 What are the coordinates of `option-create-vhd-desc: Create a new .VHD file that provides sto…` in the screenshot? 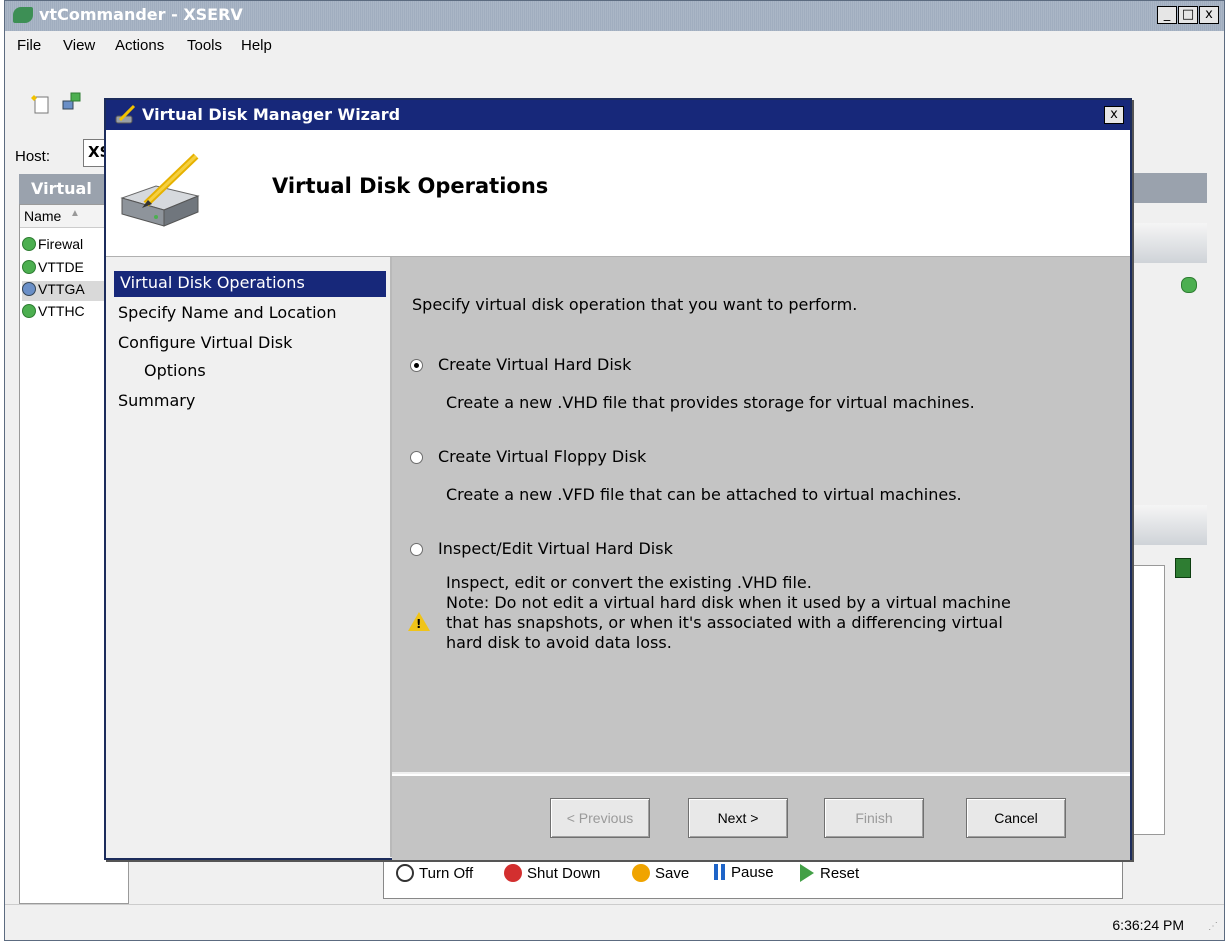 It's located at (710, 402).